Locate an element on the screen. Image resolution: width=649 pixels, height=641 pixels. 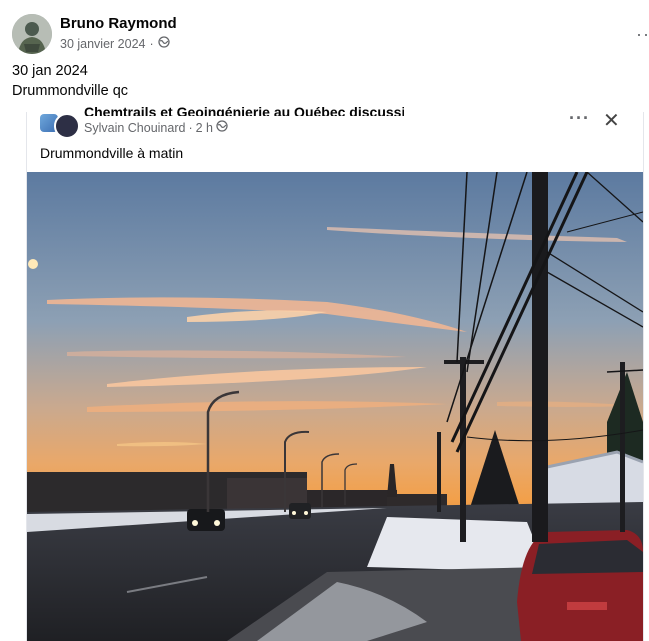
shared-post-meta: Sylvain Chouinard · 2 h is located at coordinates (156, 127).